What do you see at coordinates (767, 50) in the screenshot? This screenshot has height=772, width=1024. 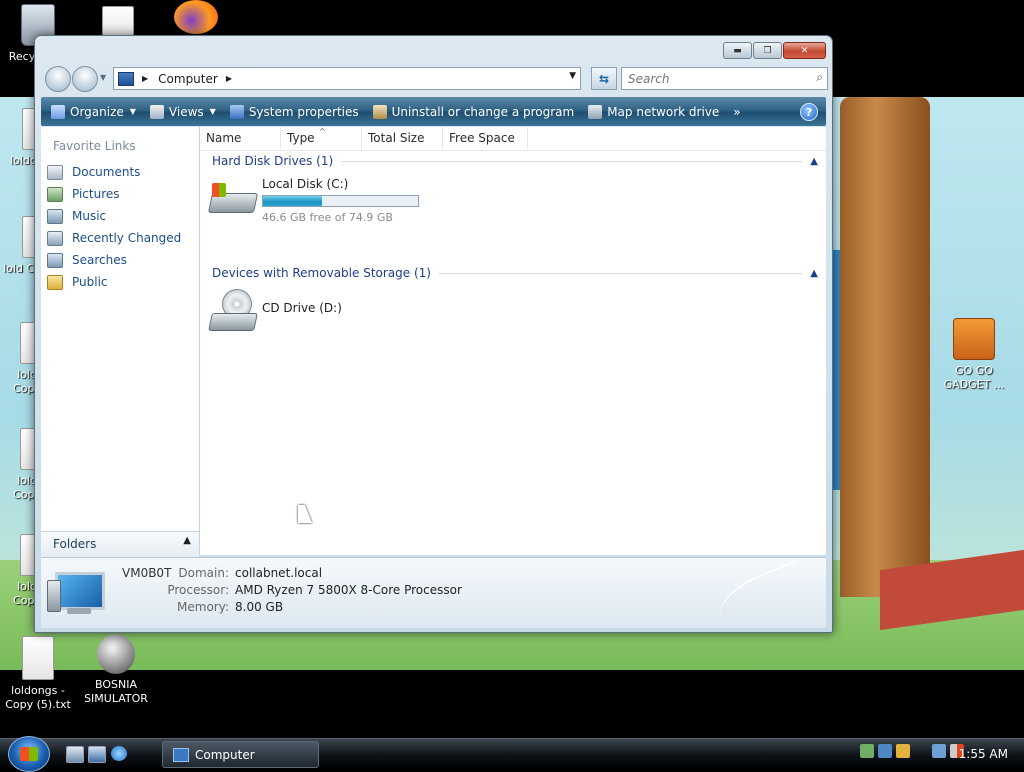 I see `maximize-button: ❐` at bounding box center [767, 50].